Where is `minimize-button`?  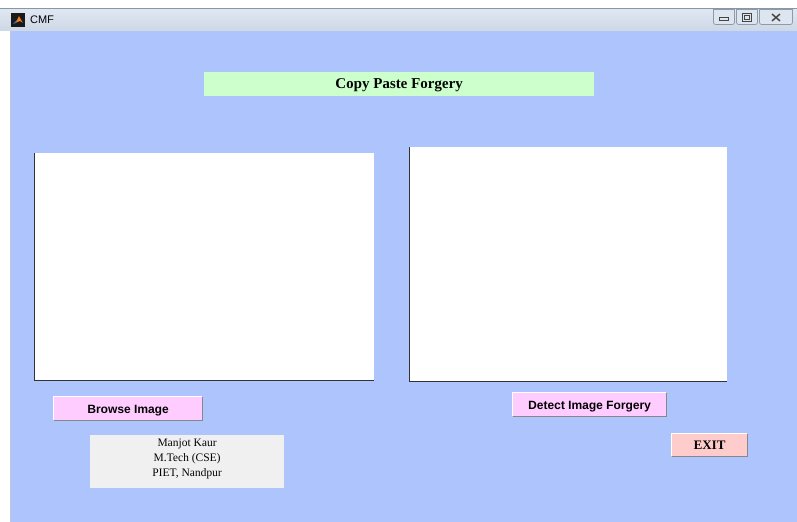 minimize-button is located at coordinates (724, 17).